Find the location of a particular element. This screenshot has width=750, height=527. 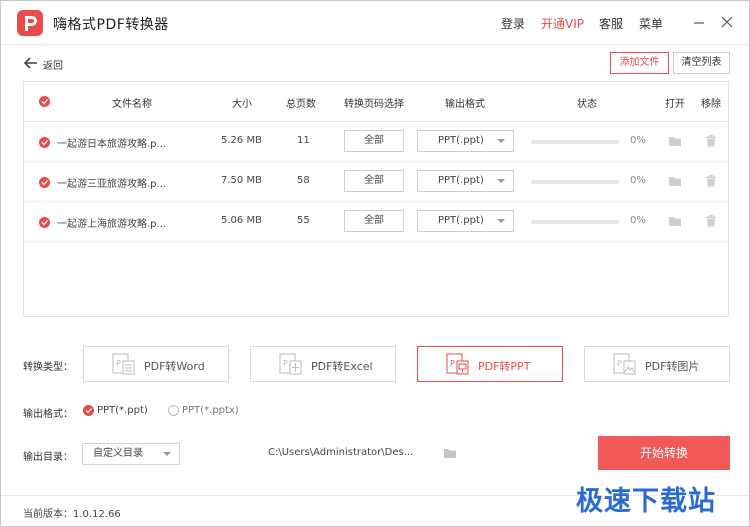

type-pdf-to-word-button: P PDF转Word is located at coordinates (156, 364).